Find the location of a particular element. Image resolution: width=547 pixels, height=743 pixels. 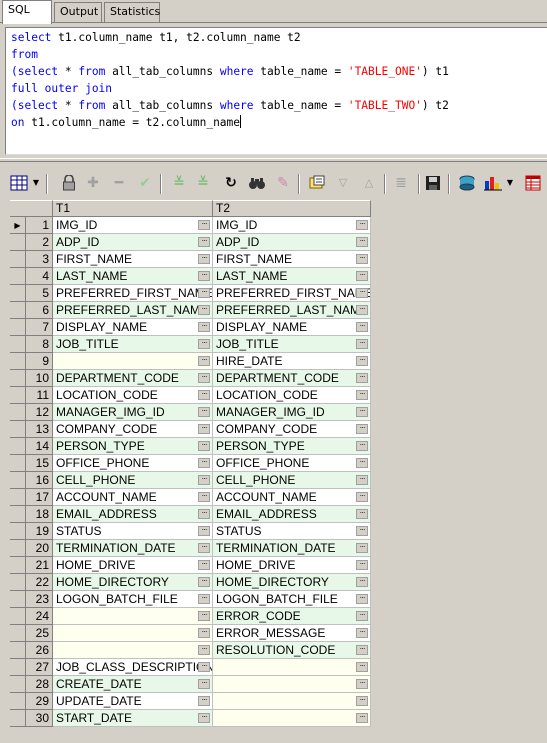

table-row: 10 DEPARTMENT_CODE ··· DEPARTMENT_CODE ··· is located at coordinates (190, 378).